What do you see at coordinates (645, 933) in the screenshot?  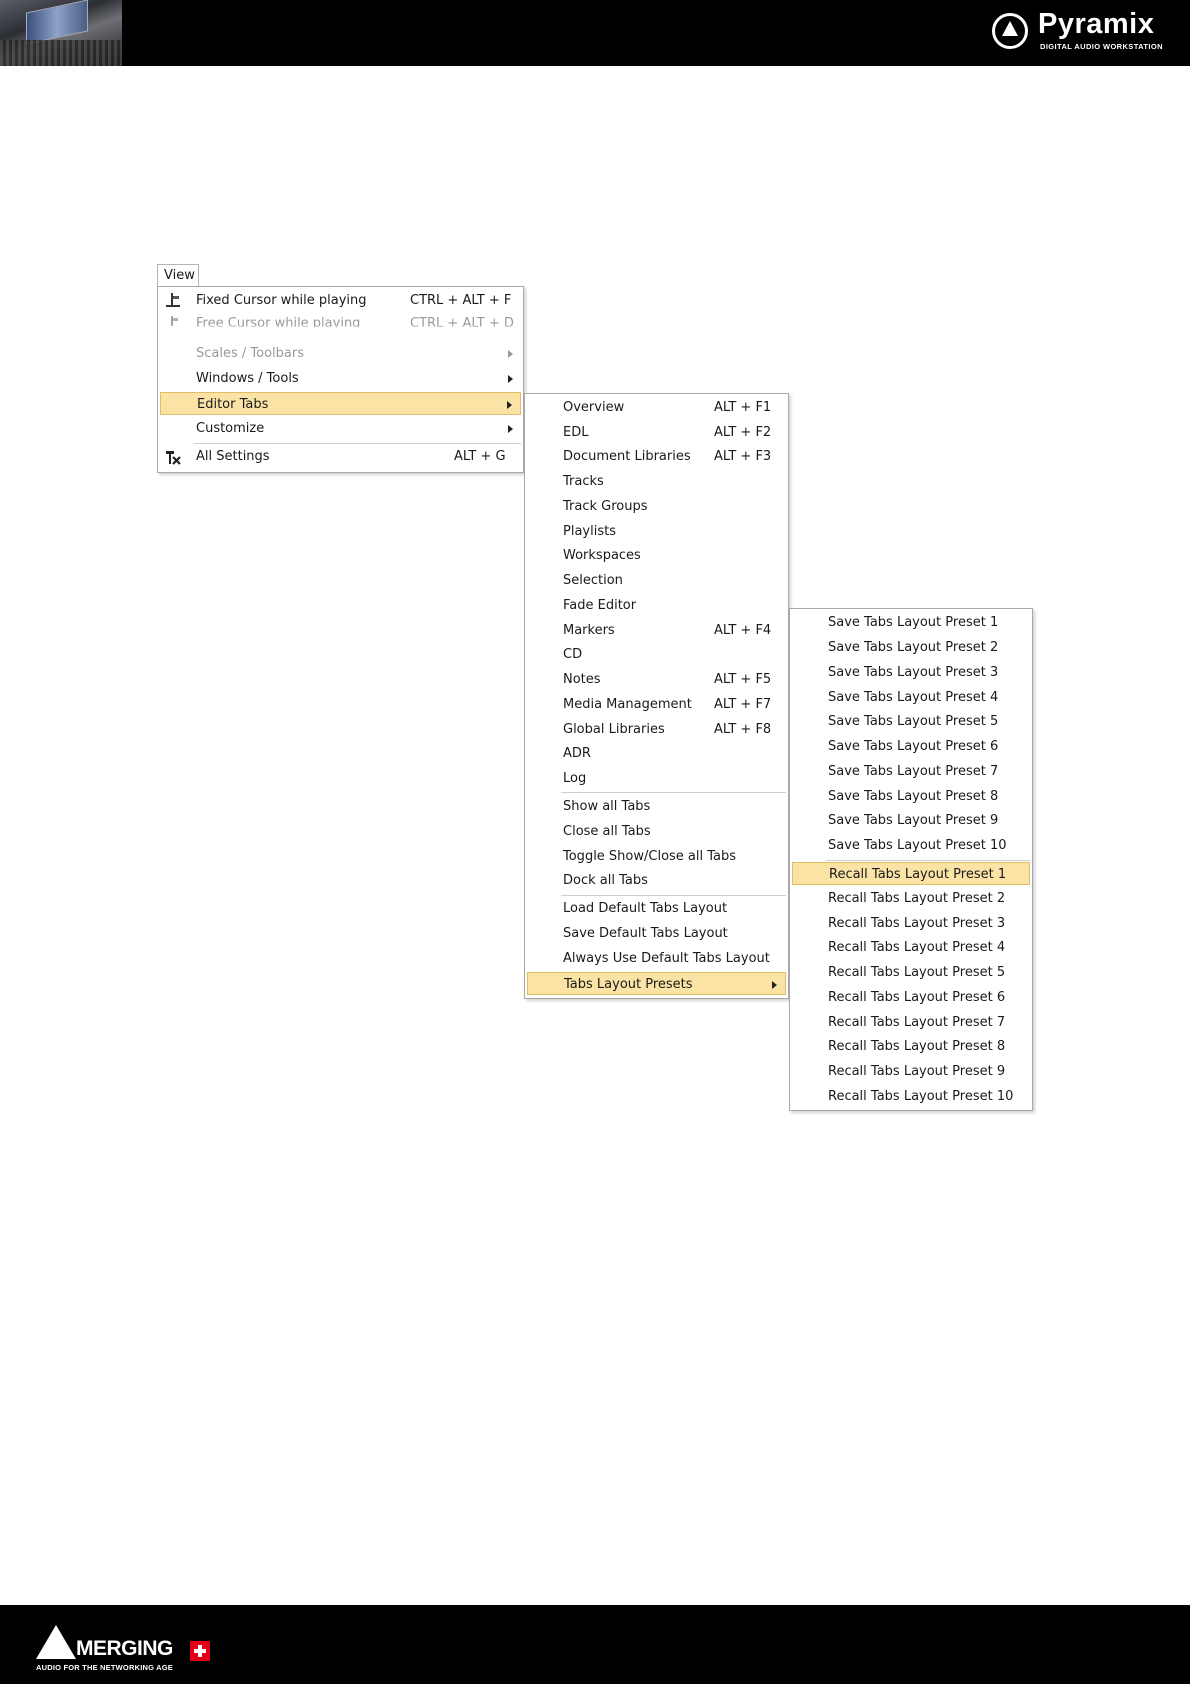 I see `menu-item-label: Save Default Tabs Layout` at bounding box center [645, 933].